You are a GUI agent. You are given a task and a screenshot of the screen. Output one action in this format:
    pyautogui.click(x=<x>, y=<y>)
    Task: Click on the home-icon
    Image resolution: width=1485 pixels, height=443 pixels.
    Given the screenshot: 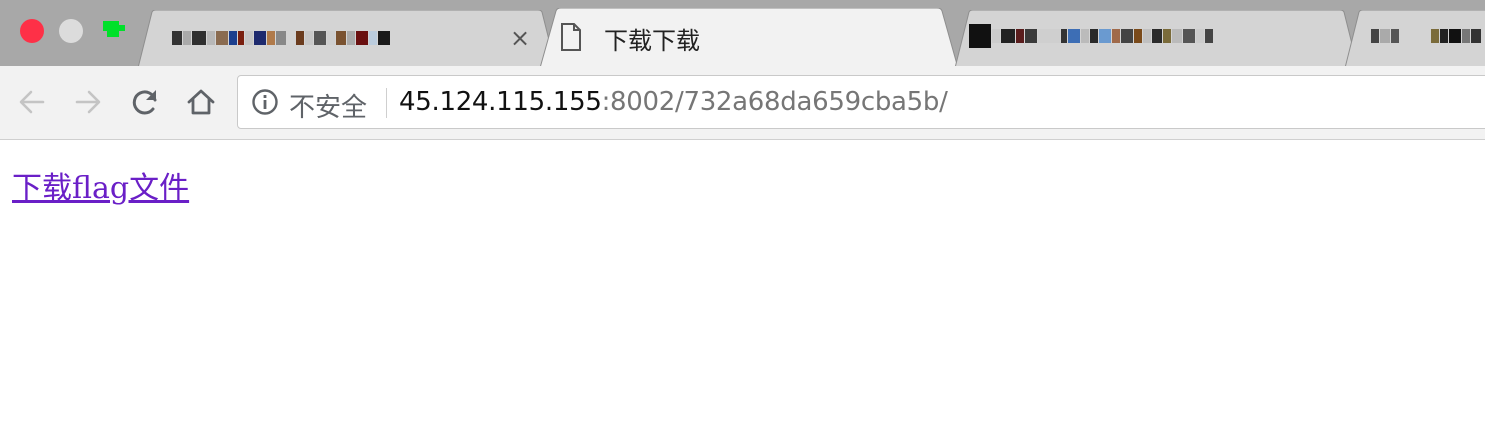 What is the action you would take?
    pyautogui.click(x=201, y=102)
    